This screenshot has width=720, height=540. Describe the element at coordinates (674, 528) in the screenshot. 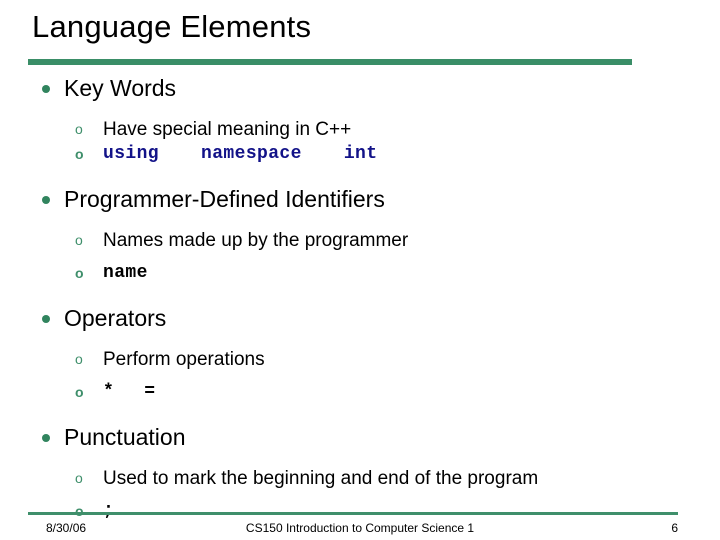

I see `footer-page-number: 6` at that location.